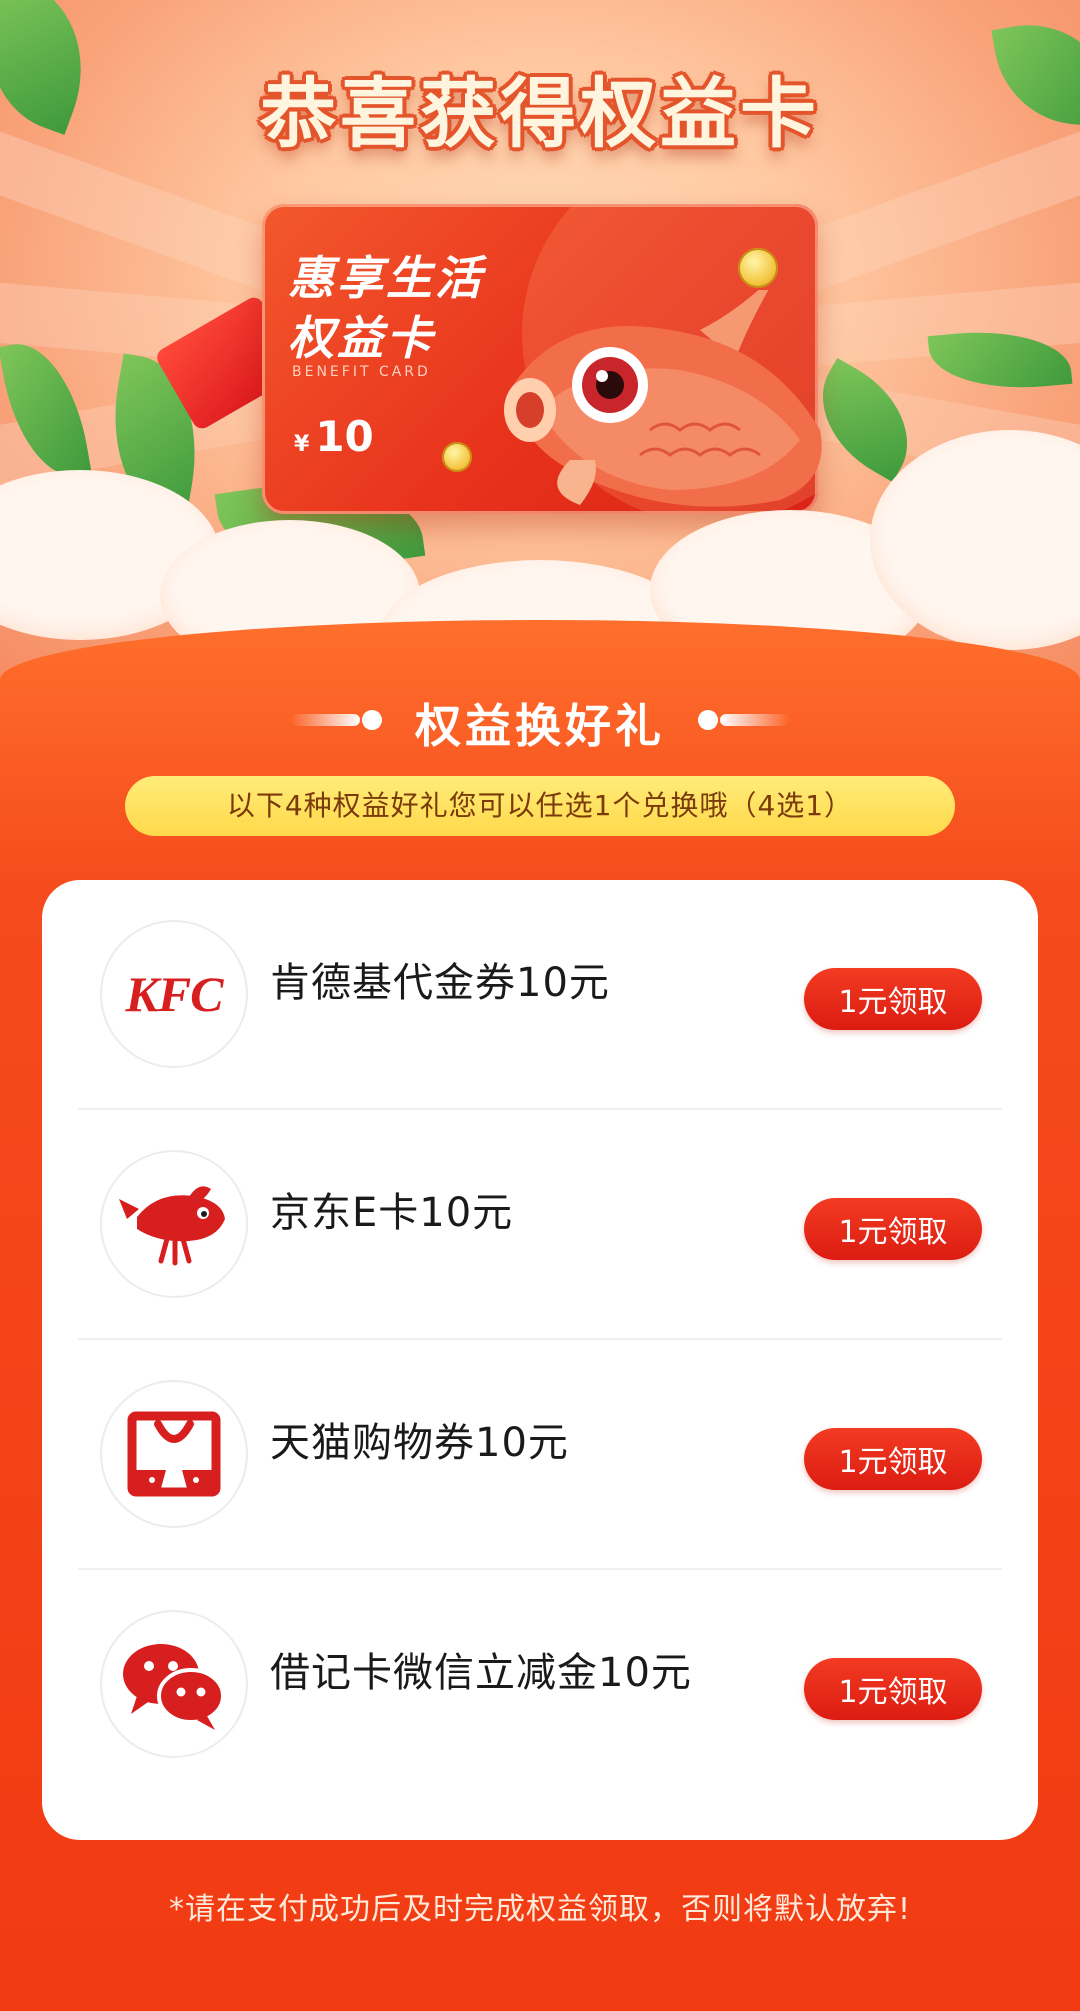 The height and width of the screenshot is (2011, 1080). Describe the element at coordinates (419, 1443) in the screenshot. I see `reward-name: 天猫购物券10元` at that location.